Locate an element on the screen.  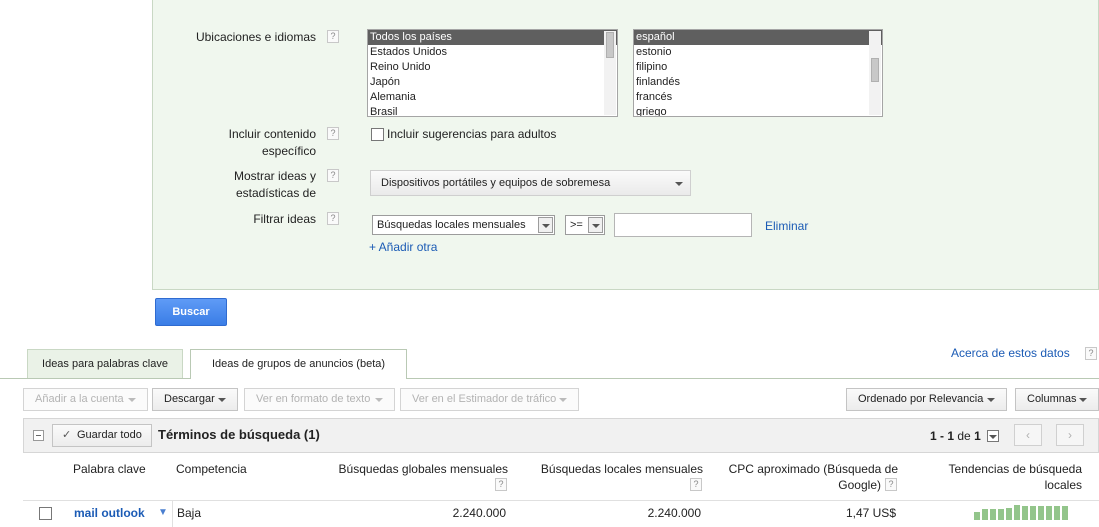
country-option: Estados Unidos is located at coordinates (492, 52).